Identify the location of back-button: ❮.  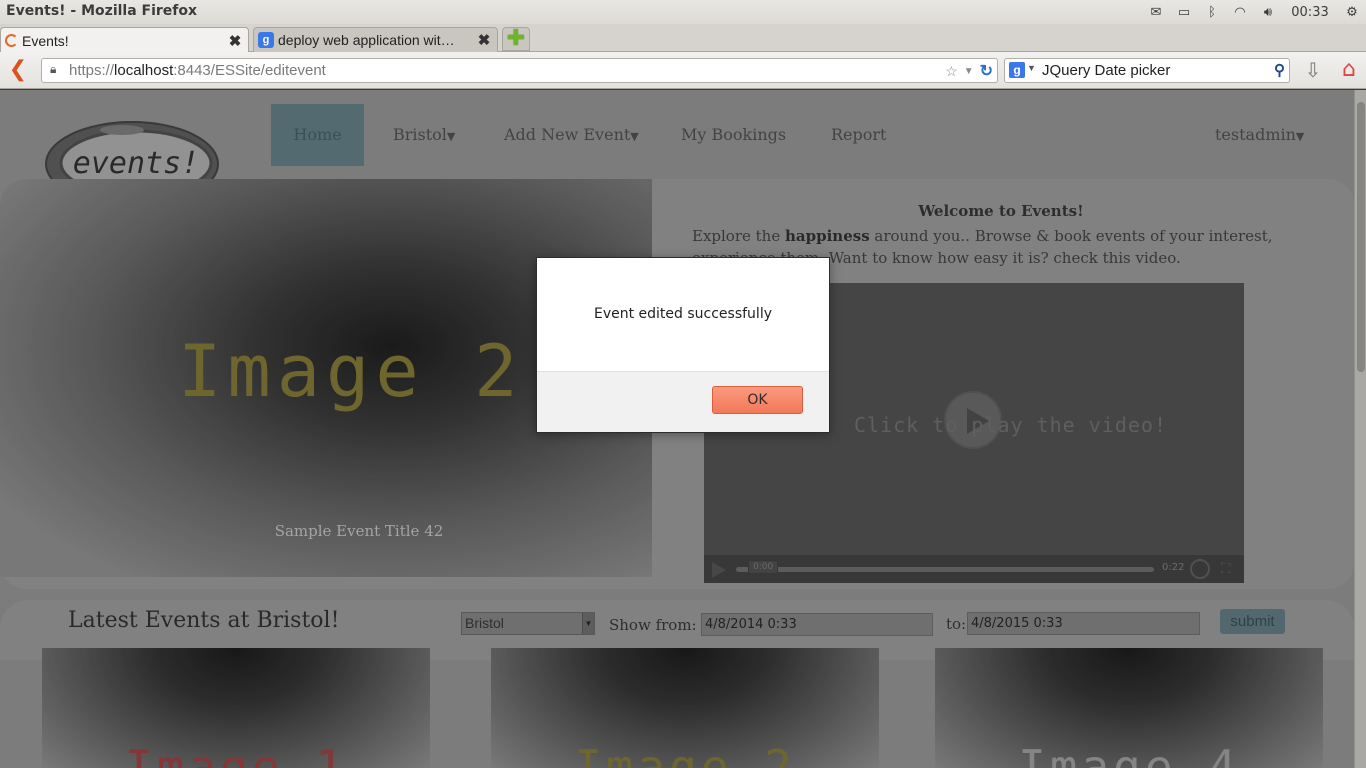
(18, 70).